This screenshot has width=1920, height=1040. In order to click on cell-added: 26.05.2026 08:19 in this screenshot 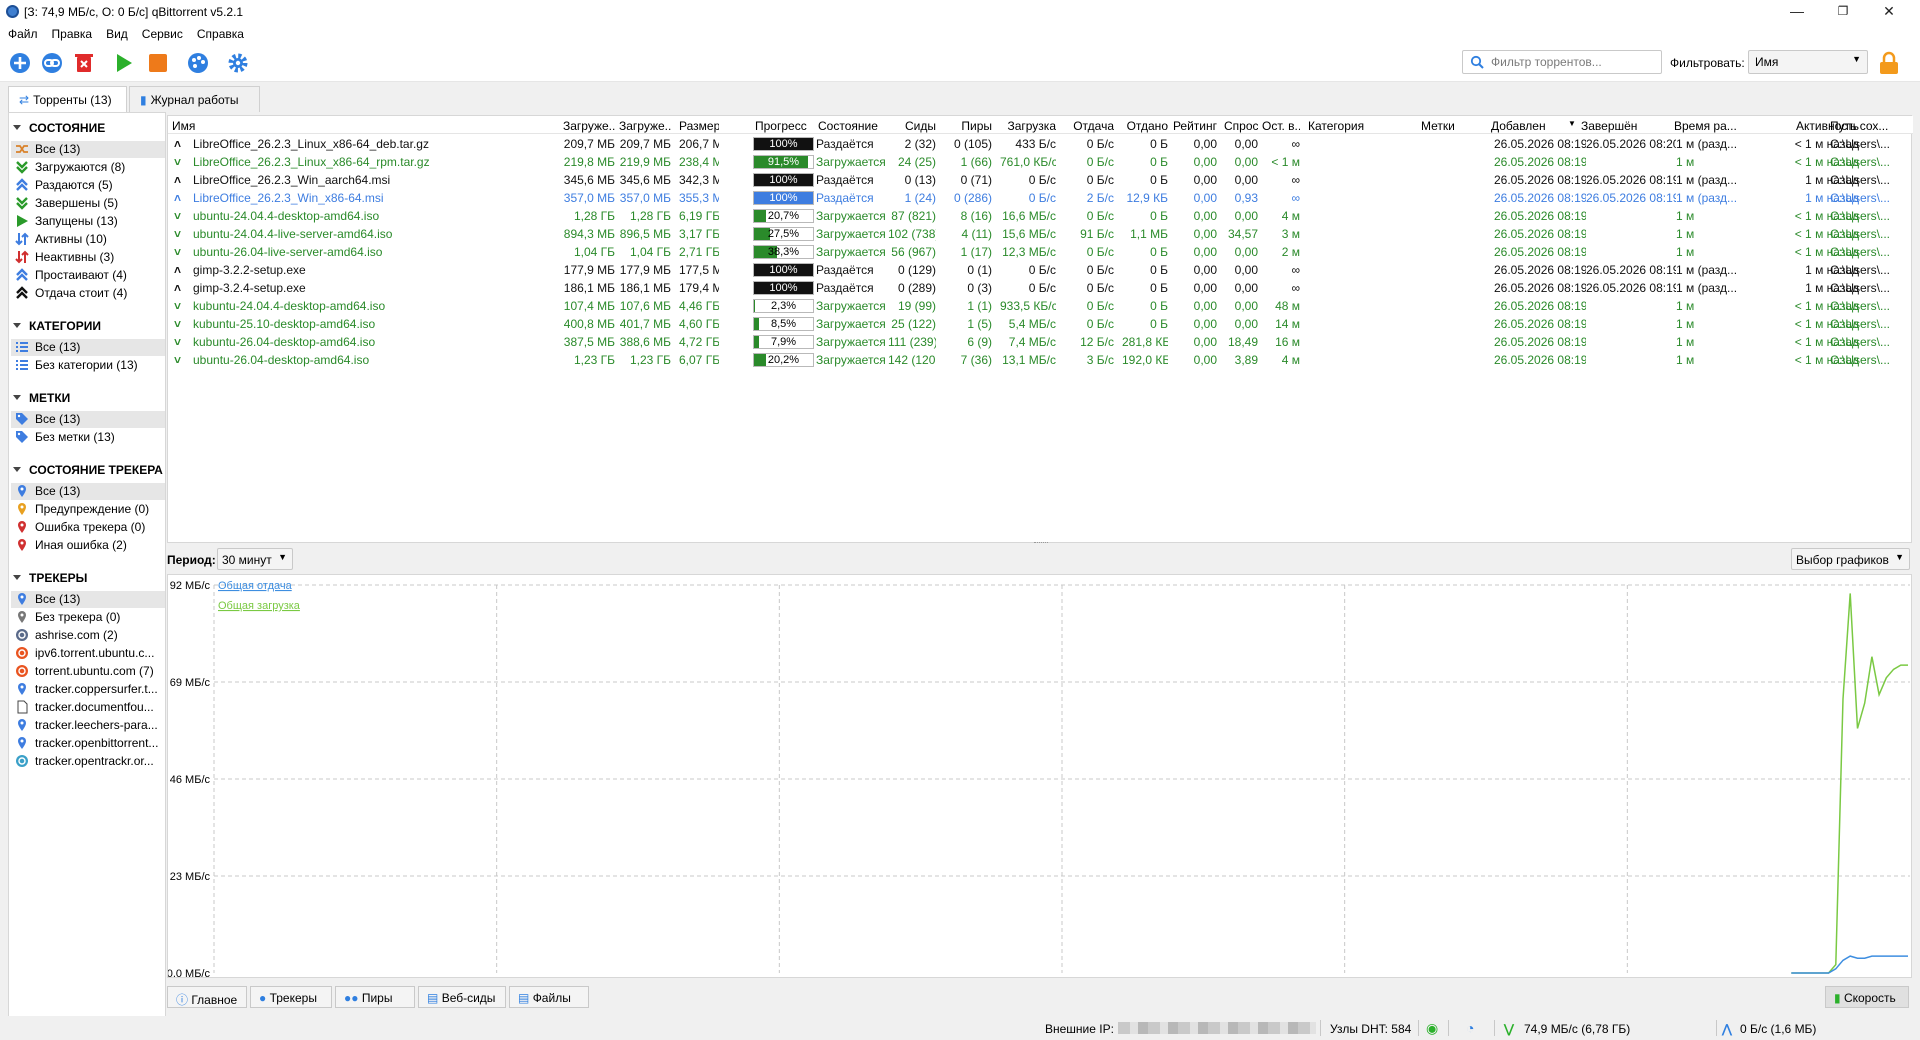, I will do `click(1540, 342)`.